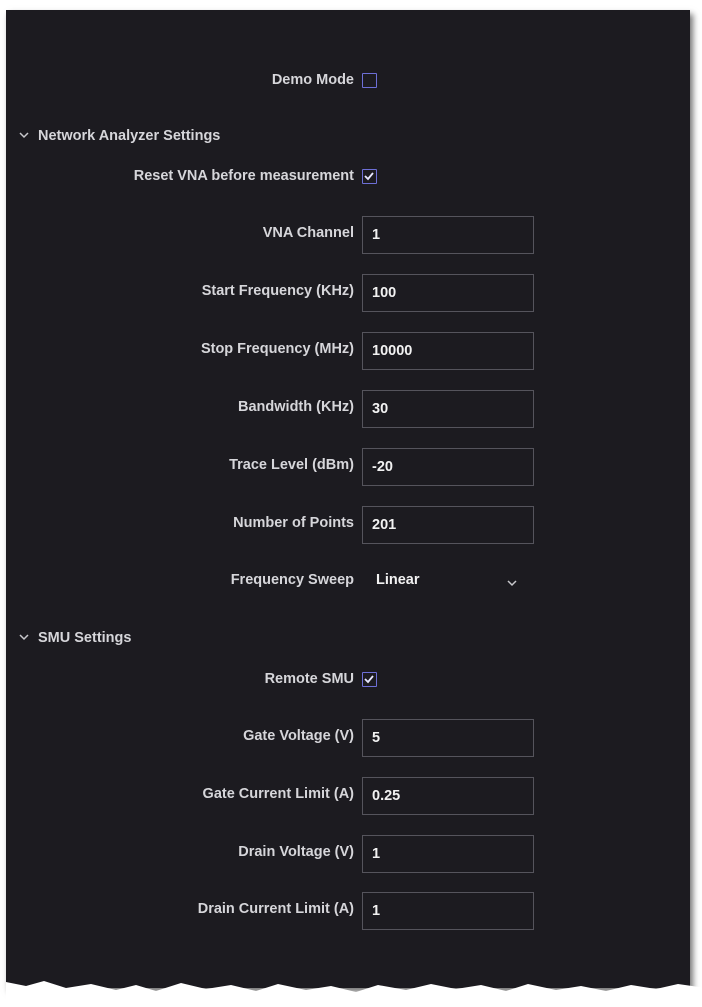  I want to click on trace-level-label: Trace Level (dBm), so click(291, 465).